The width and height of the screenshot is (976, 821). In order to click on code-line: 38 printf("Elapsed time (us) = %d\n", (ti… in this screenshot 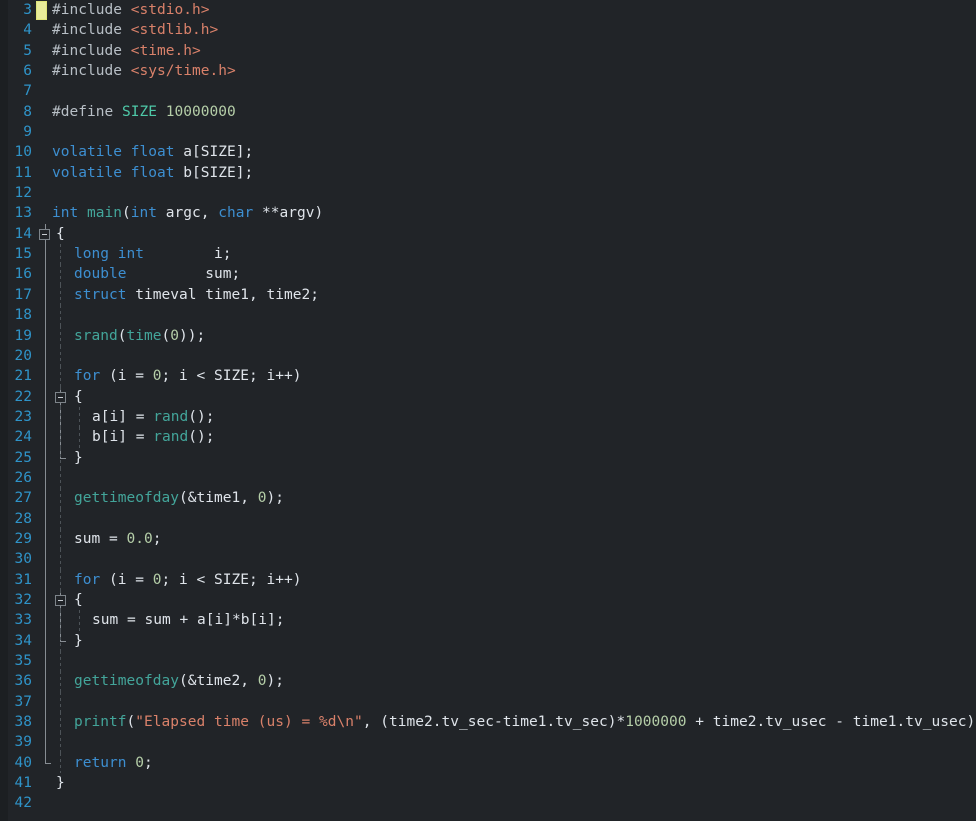, I will do `click(488, 722)`.